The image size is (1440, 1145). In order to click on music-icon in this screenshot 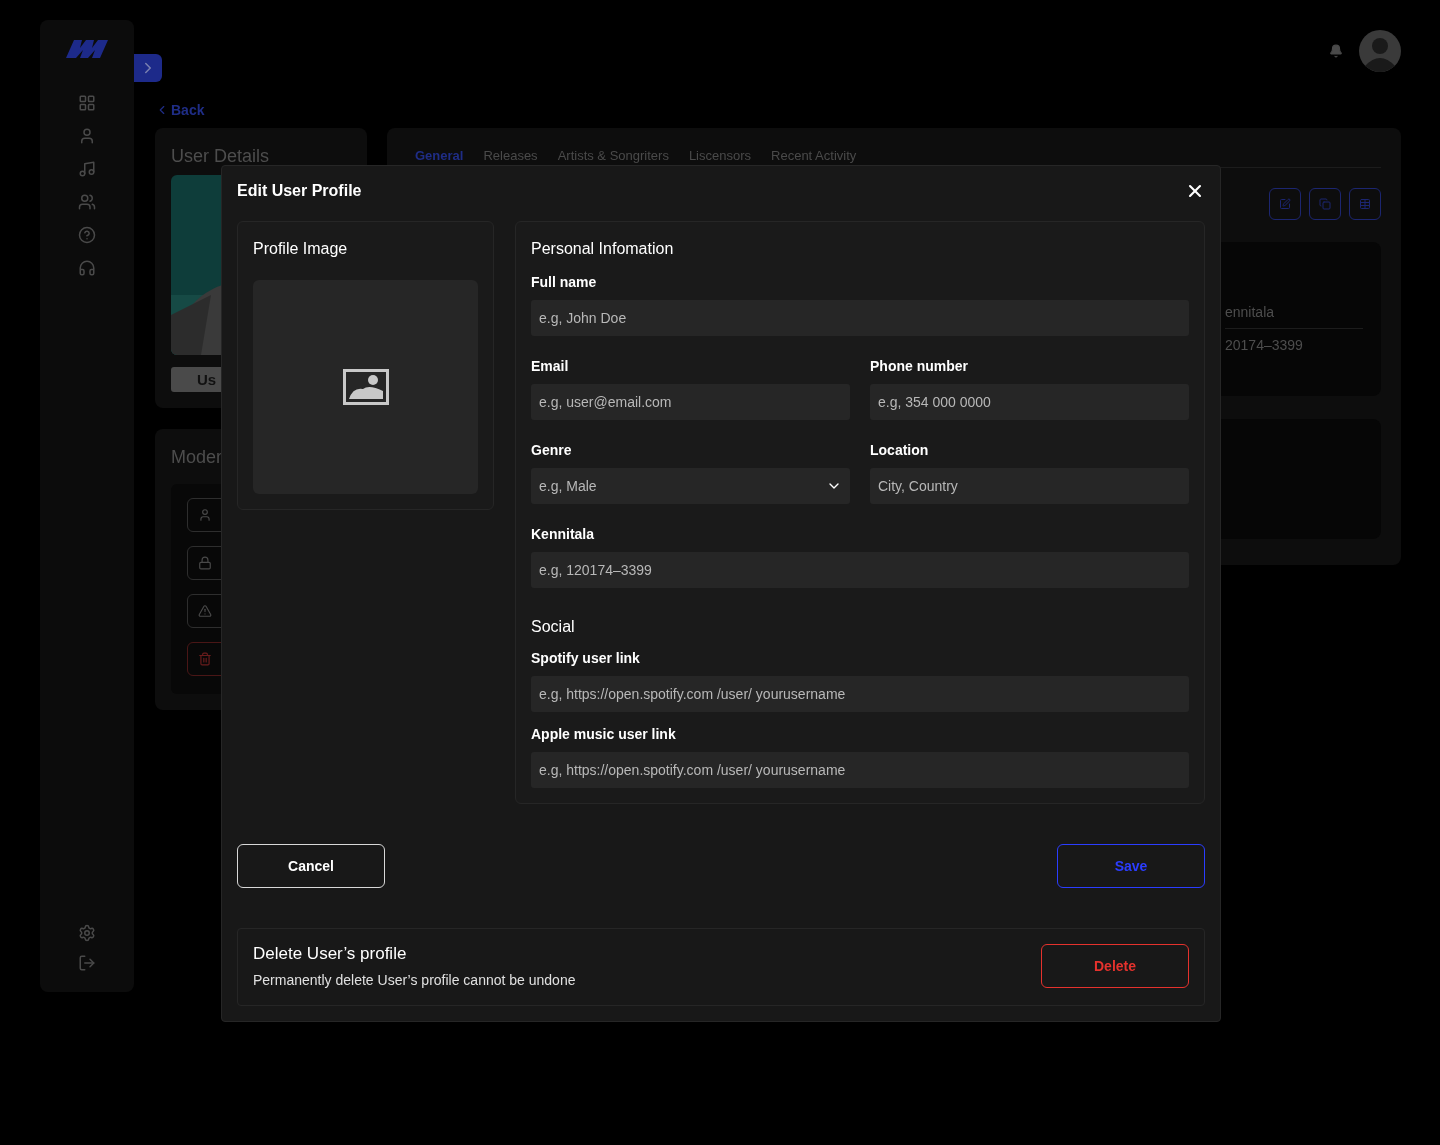, I will do `click(87, 169)`.